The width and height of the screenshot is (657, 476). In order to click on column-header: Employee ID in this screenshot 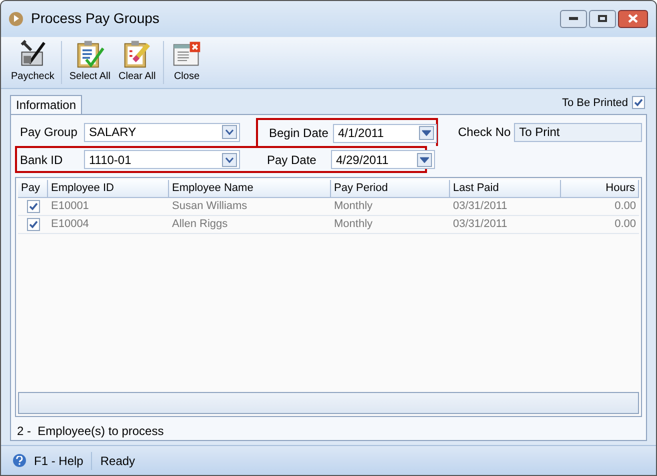, I will do `click(108, 189)`.